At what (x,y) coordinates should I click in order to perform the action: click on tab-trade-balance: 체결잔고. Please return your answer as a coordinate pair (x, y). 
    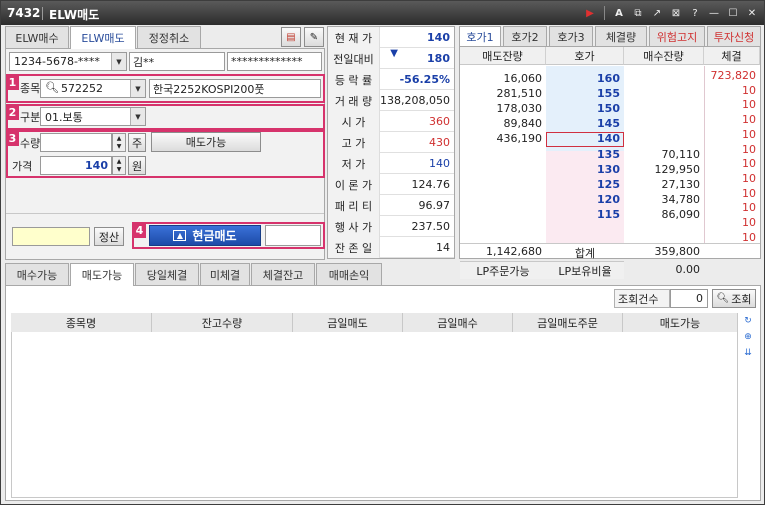
    Looking at the image, I should click on (283, 274).